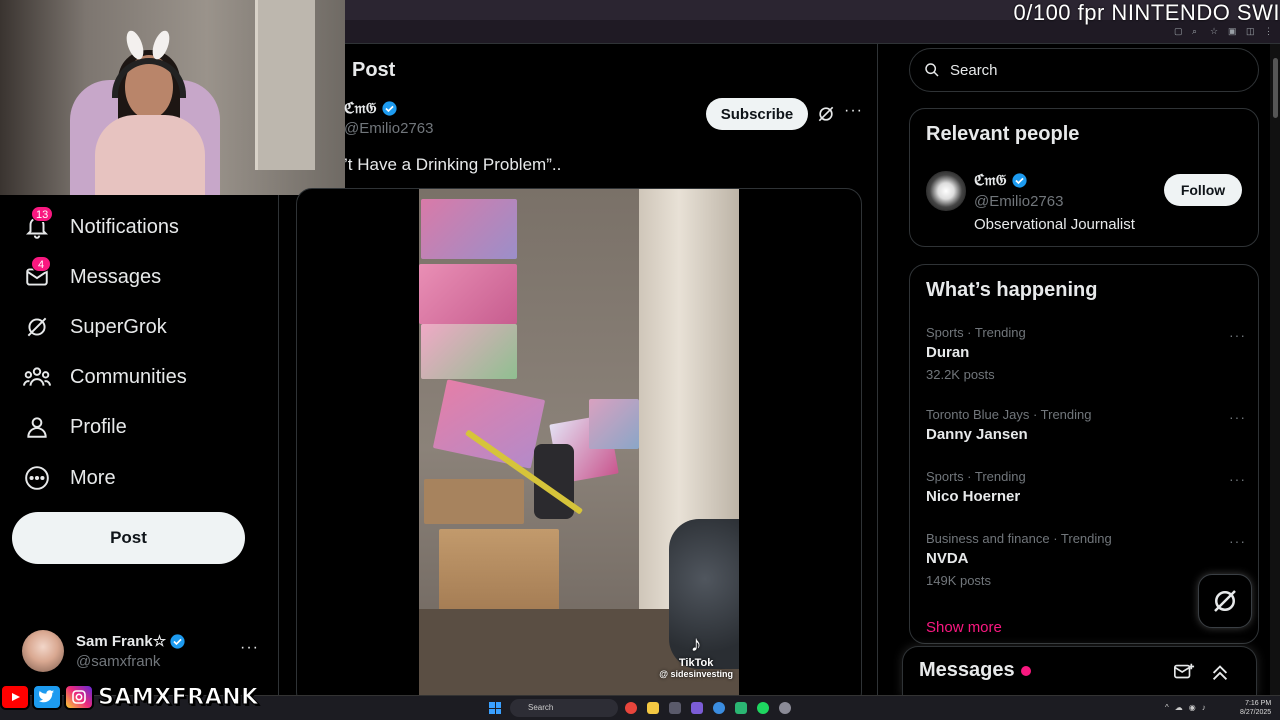 This screenshot has height=720, width=1280. I want to click on person-name: ℭ𝔪𝔊, so click(990, 180).